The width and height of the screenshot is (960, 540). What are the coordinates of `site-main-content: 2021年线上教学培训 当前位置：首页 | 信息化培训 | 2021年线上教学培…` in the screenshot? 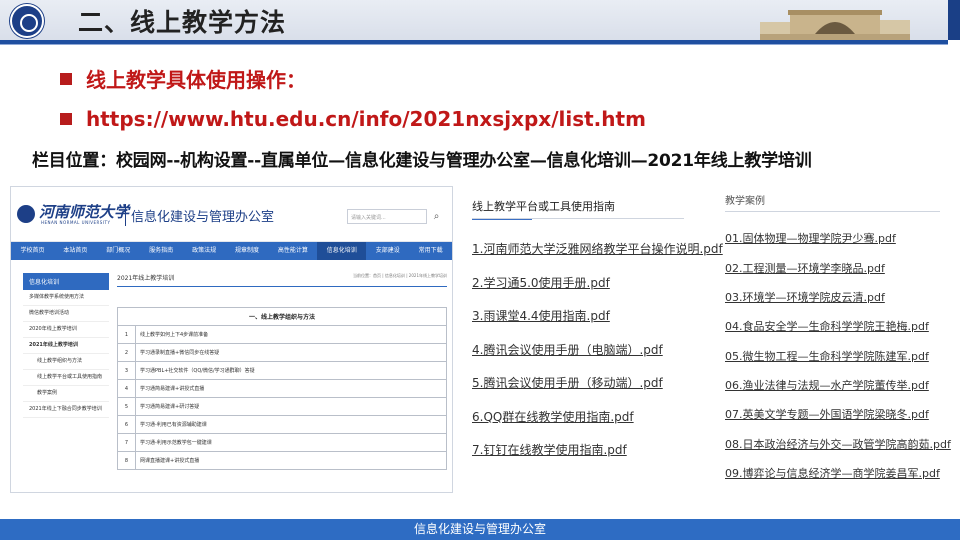 It's located at (282, 371).